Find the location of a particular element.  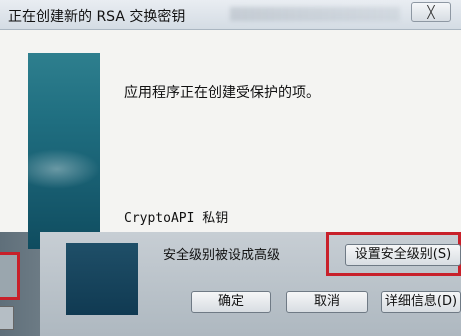

close-icon: ╳ is located at coordinates (431, 12).